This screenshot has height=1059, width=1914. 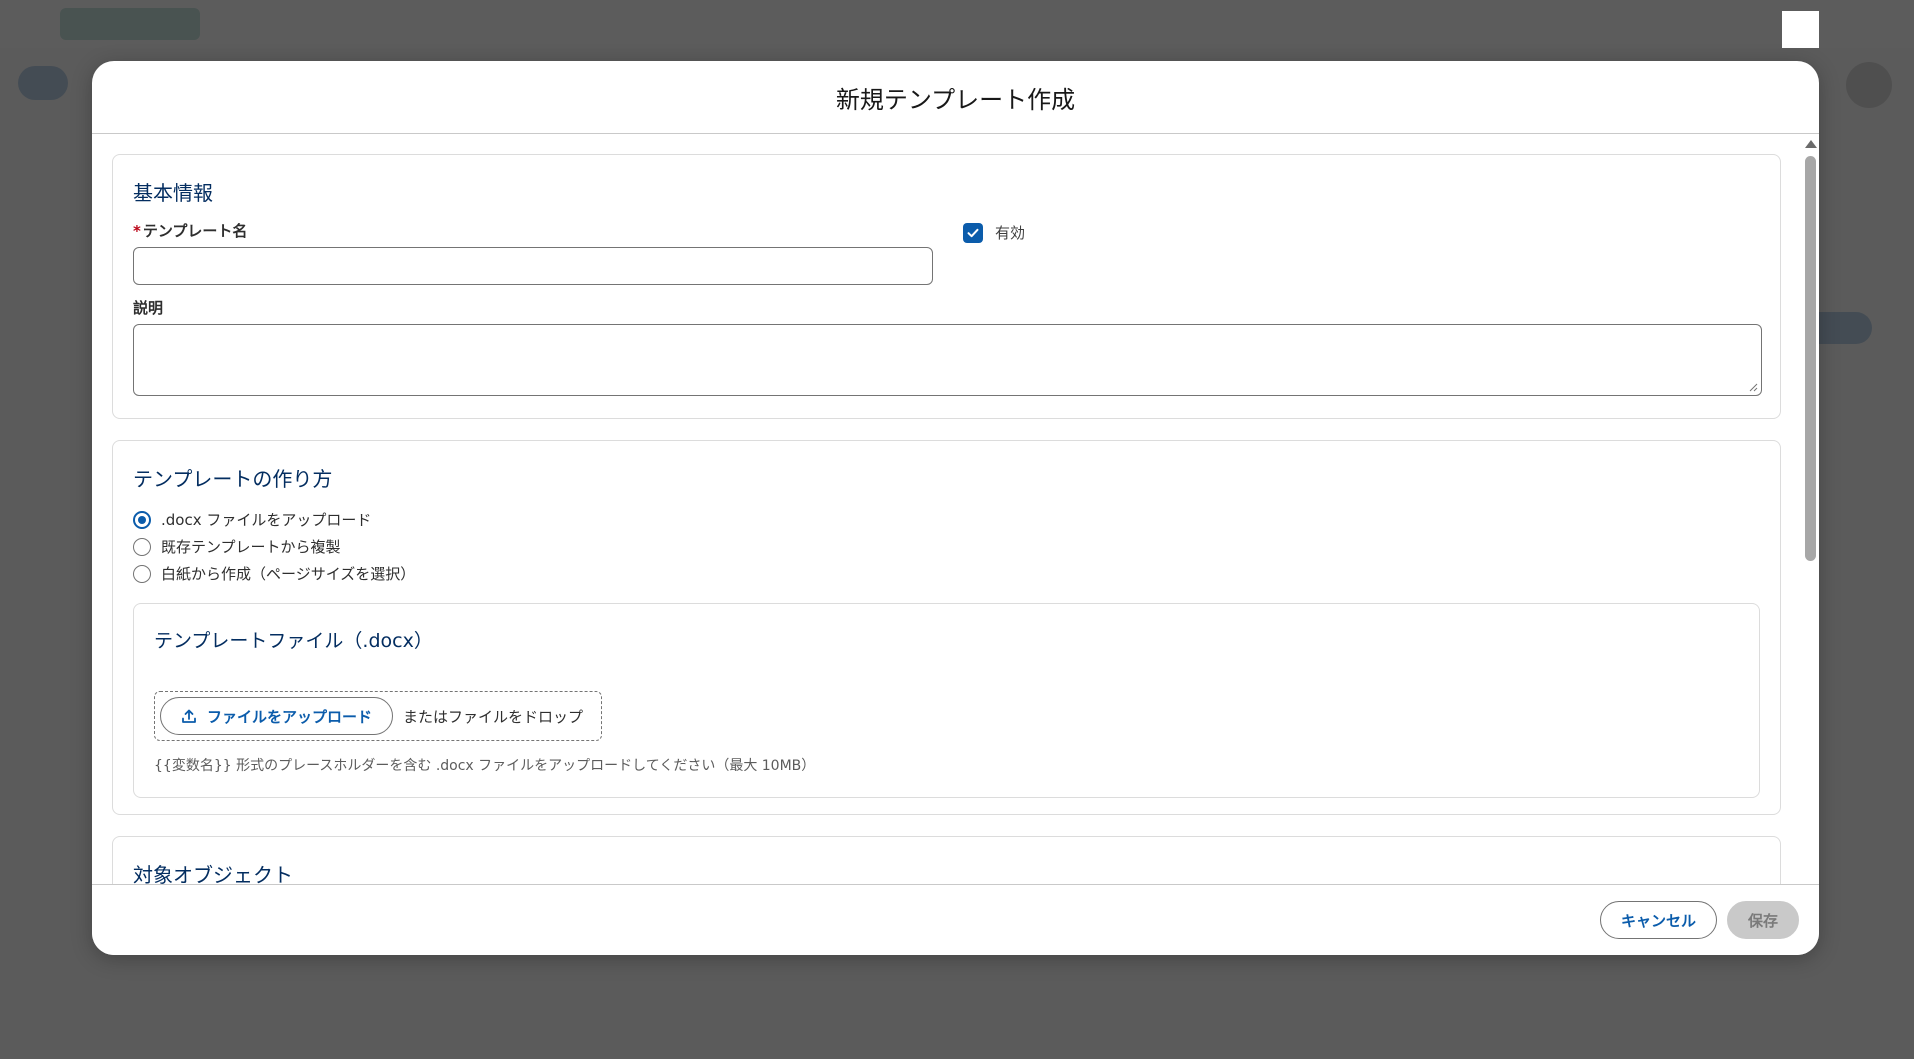 I want to click on upload-file-button: ファイルをアップロード, so click(x=277, y=716).